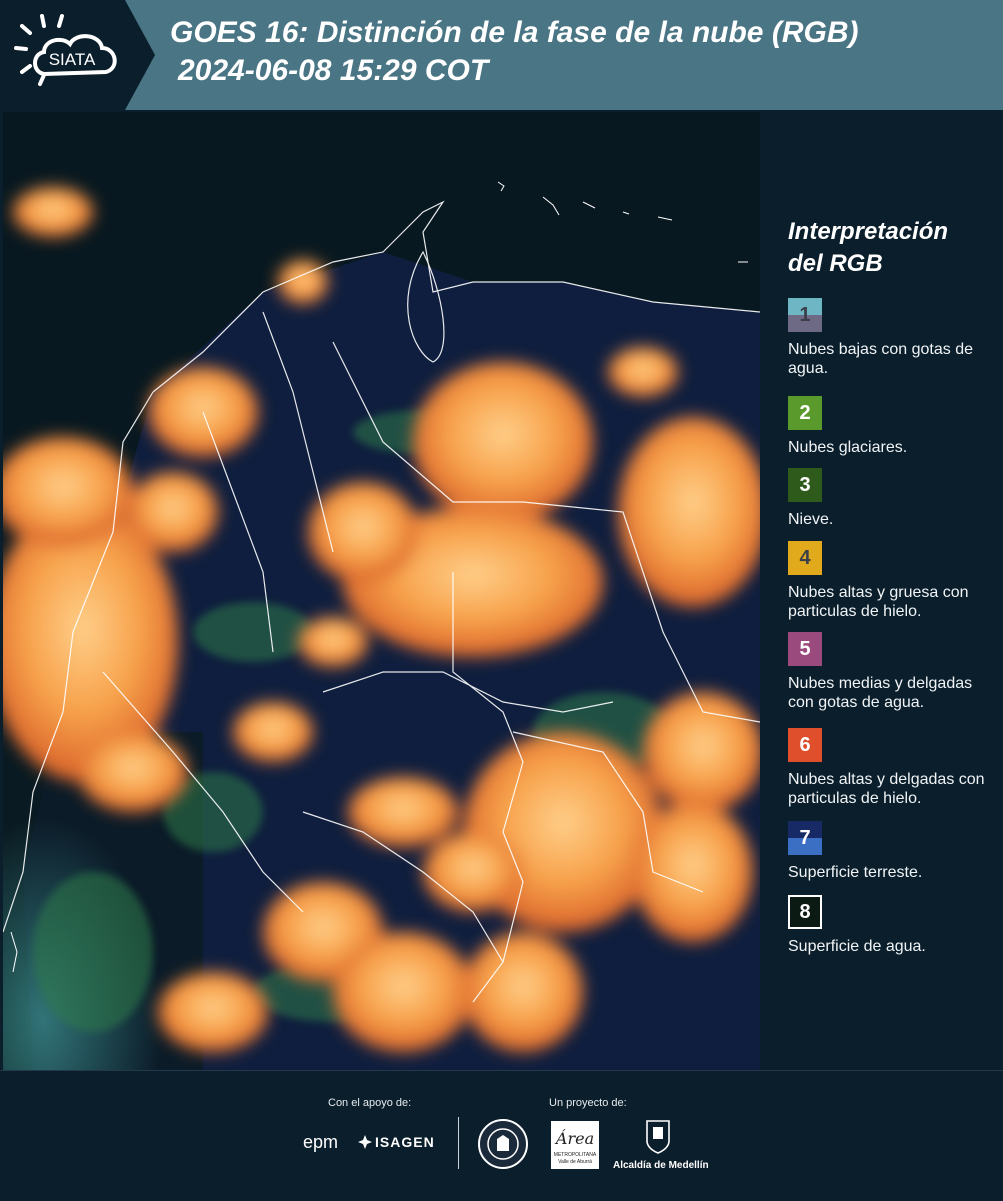  Describe the element at coordinates (857, 946) in the screenshot. I see `legend-label: Superficie de agua.` at that location.